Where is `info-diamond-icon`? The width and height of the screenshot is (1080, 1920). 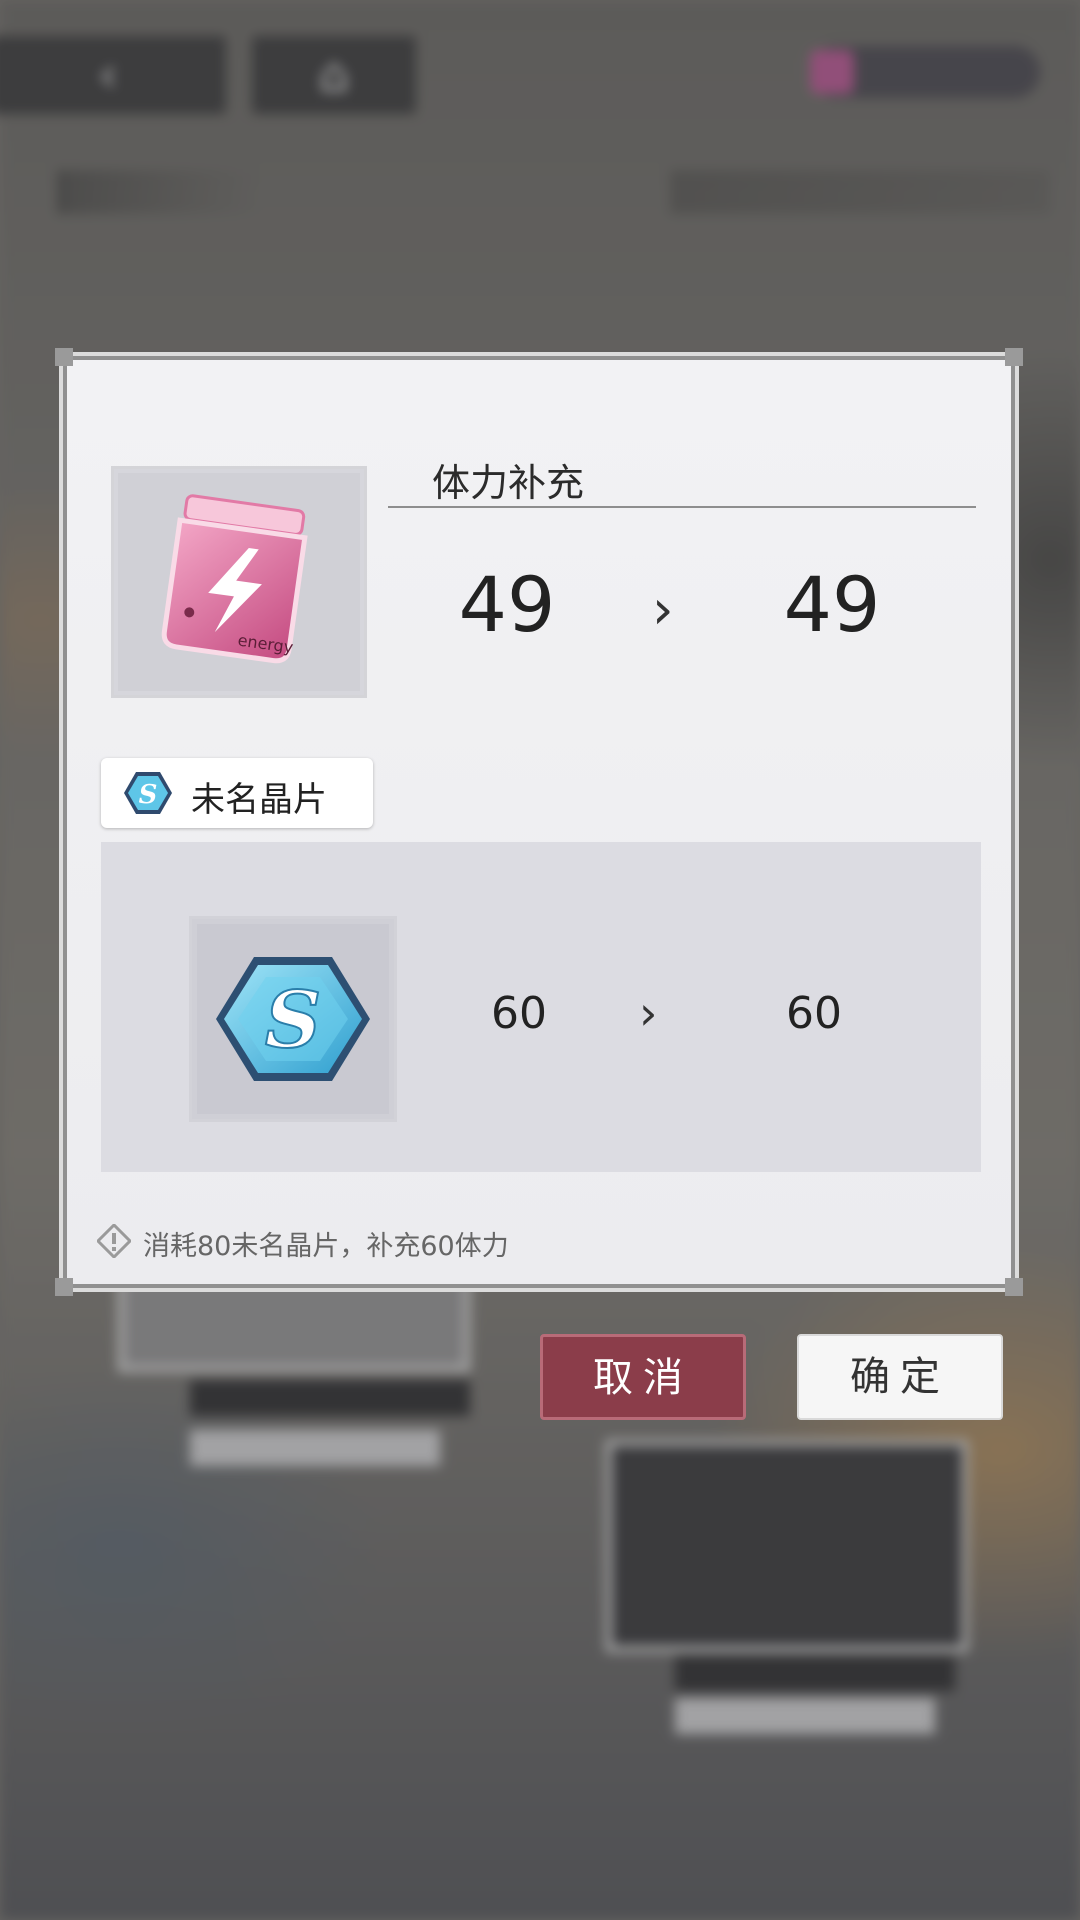
info-diamond-icon is located at coordinates (114, 1241).